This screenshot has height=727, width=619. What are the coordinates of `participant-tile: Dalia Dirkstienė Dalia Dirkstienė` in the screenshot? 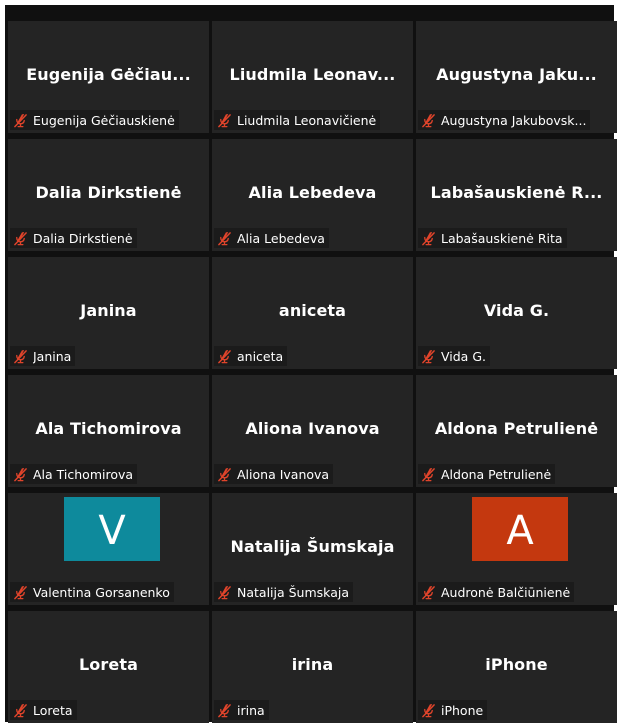 It's located at (108, 195).